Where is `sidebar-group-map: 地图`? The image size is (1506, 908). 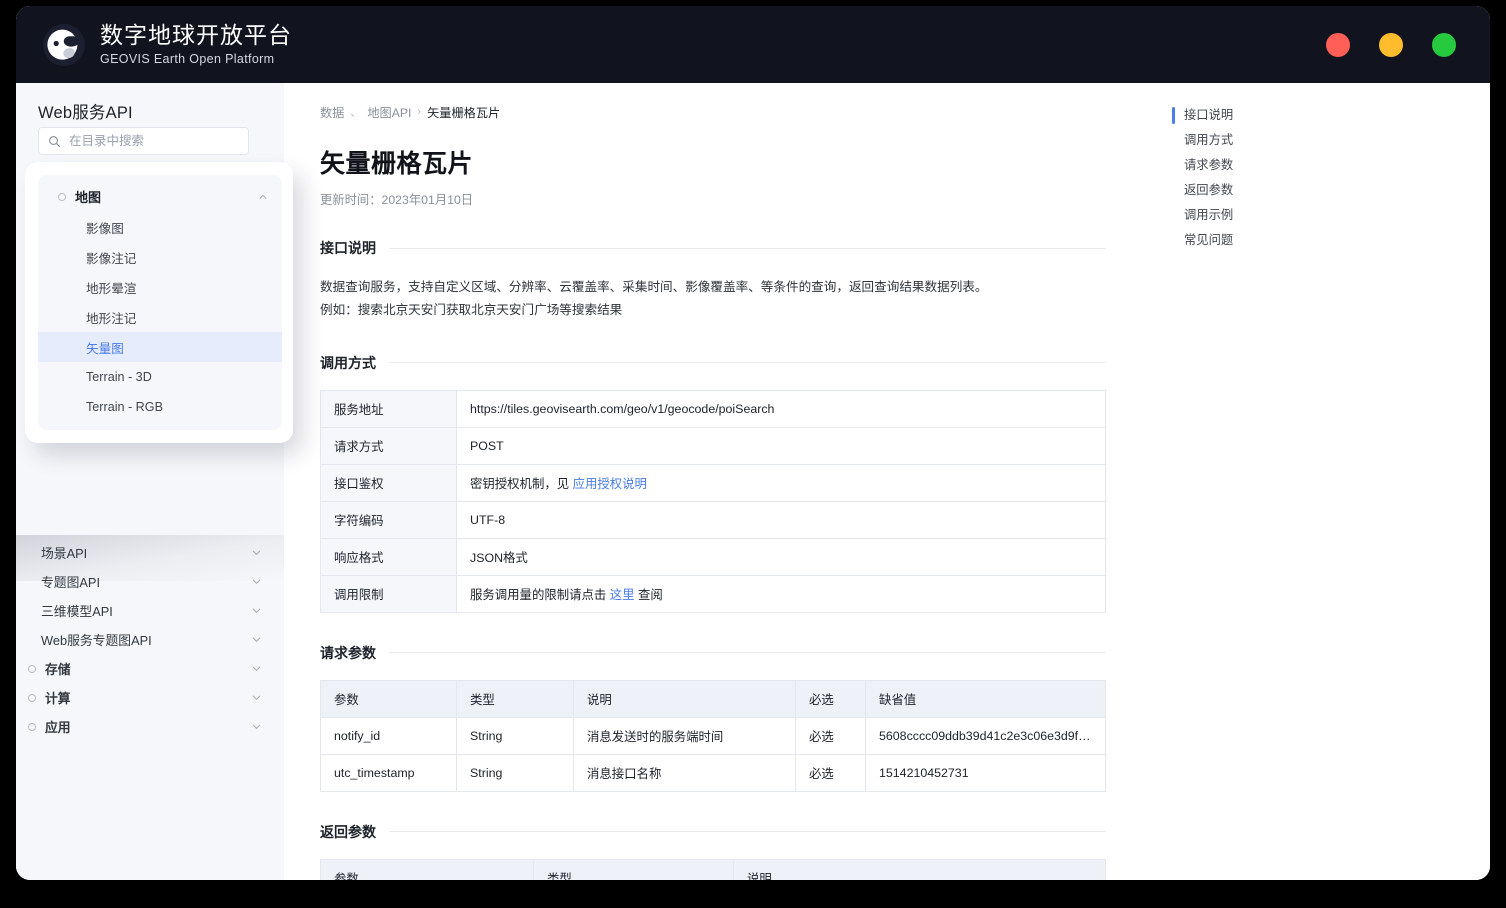 sidebar-group-map: 地图 is located at coordinates (160, 196).